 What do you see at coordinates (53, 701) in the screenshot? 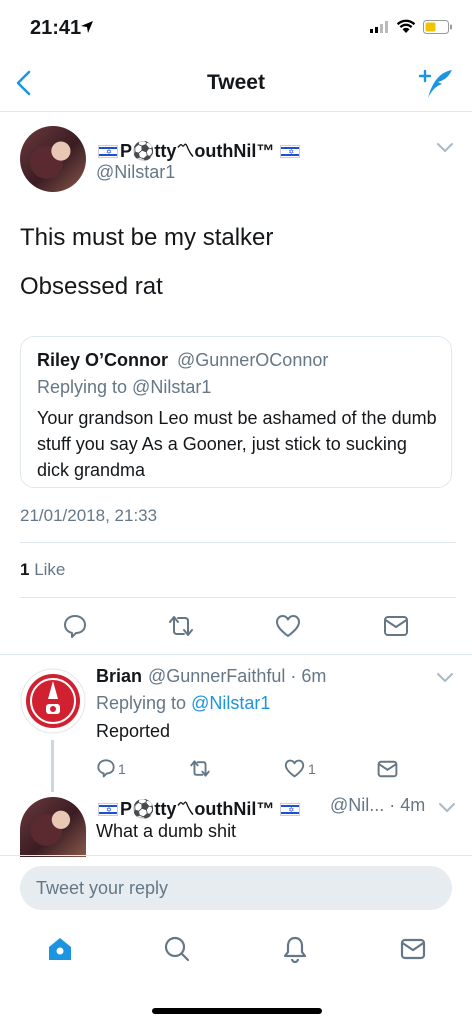
I see `arsenal-crest-avatar` at bounding box center [53, 701].